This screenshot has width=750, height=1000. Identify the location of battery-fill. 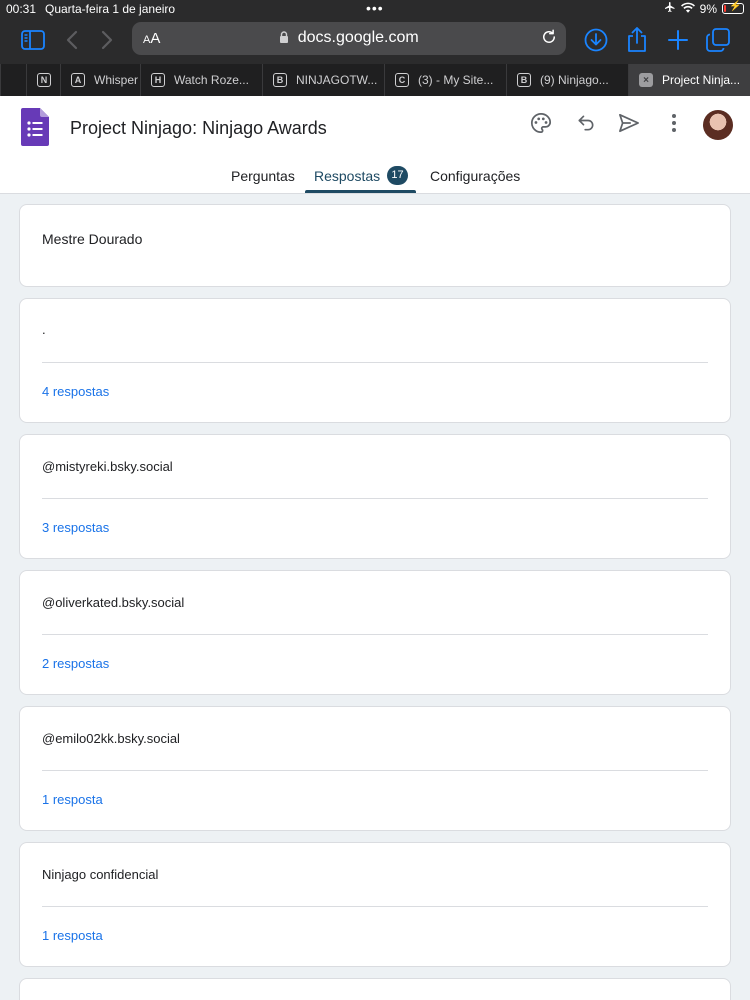
(725, 8).